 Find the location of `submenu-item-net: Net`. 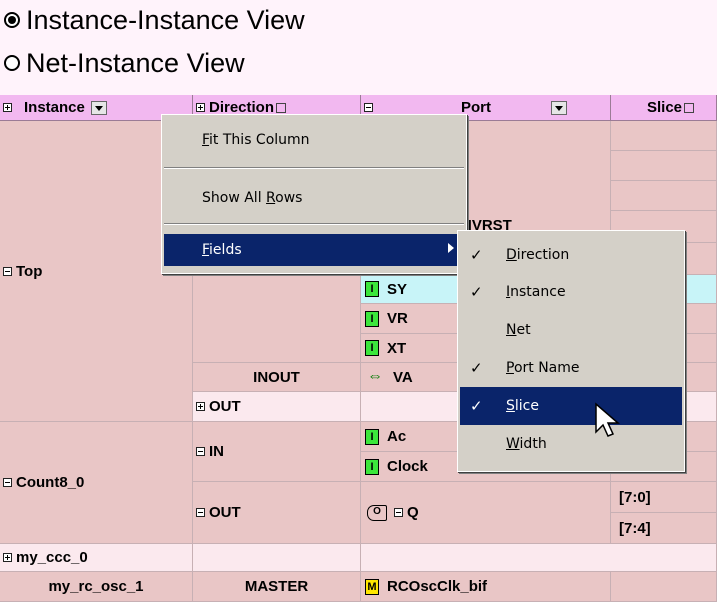

submenu-item-net: Net is located at coordinates (571, 330).